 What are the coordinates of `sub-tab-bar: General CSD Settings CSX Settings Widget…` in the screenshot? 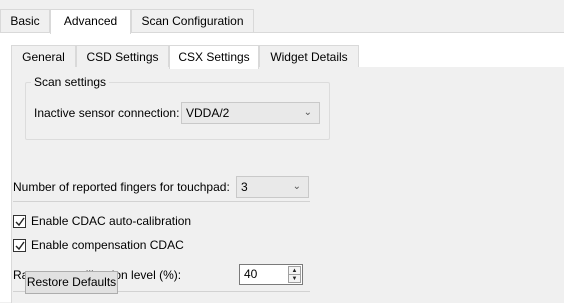 It's located at (287, 57).